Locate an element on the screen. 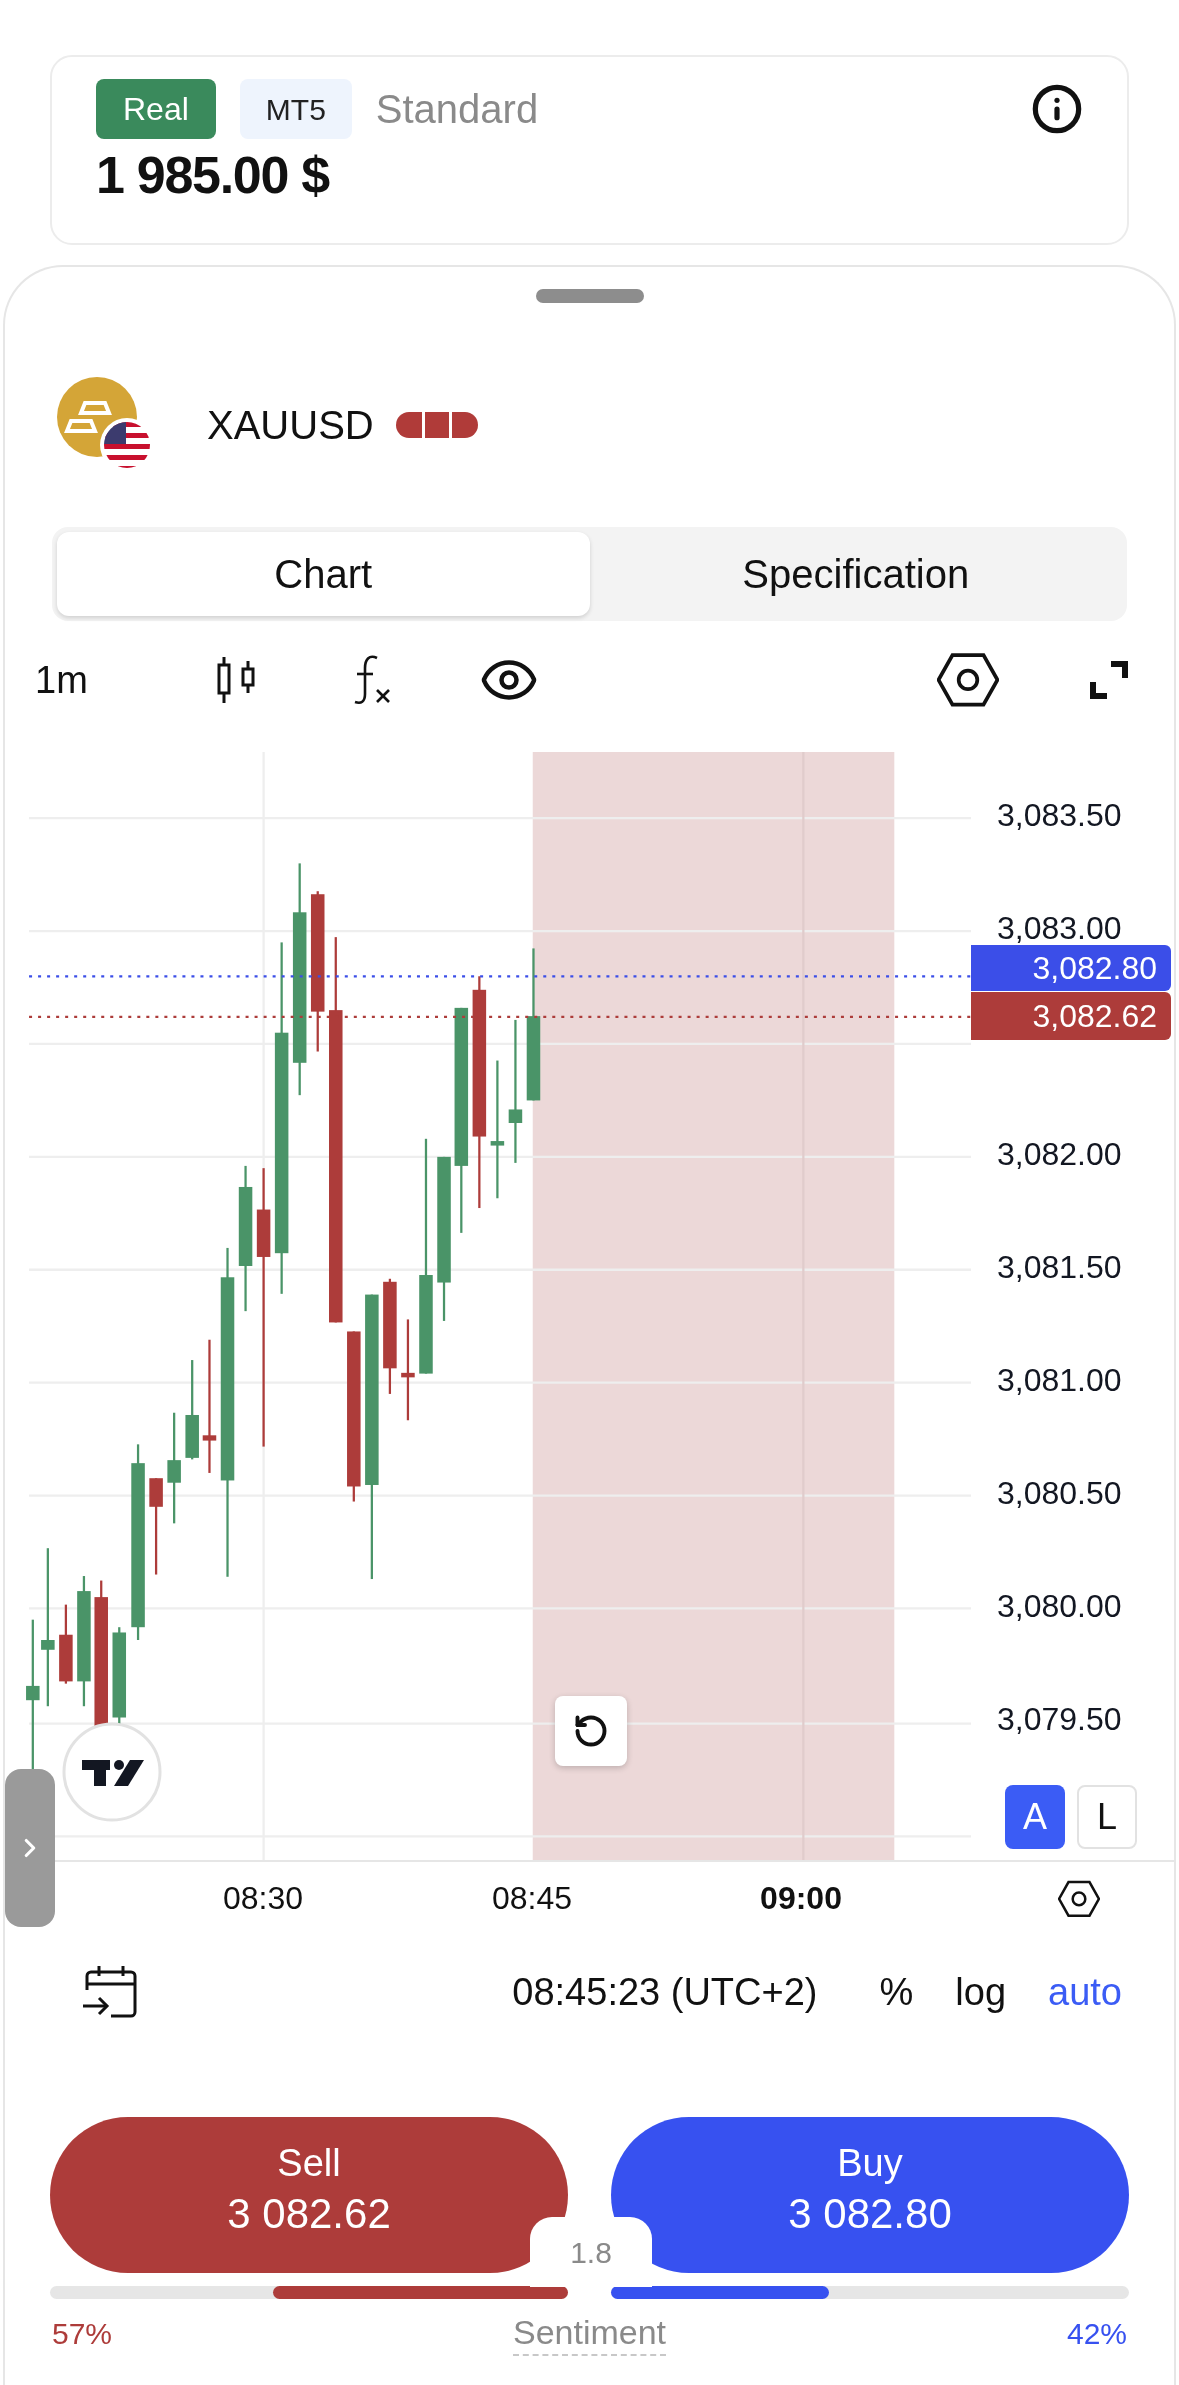  price-axis-label: 3,081.50 is located at coordinates (1059, 1267).